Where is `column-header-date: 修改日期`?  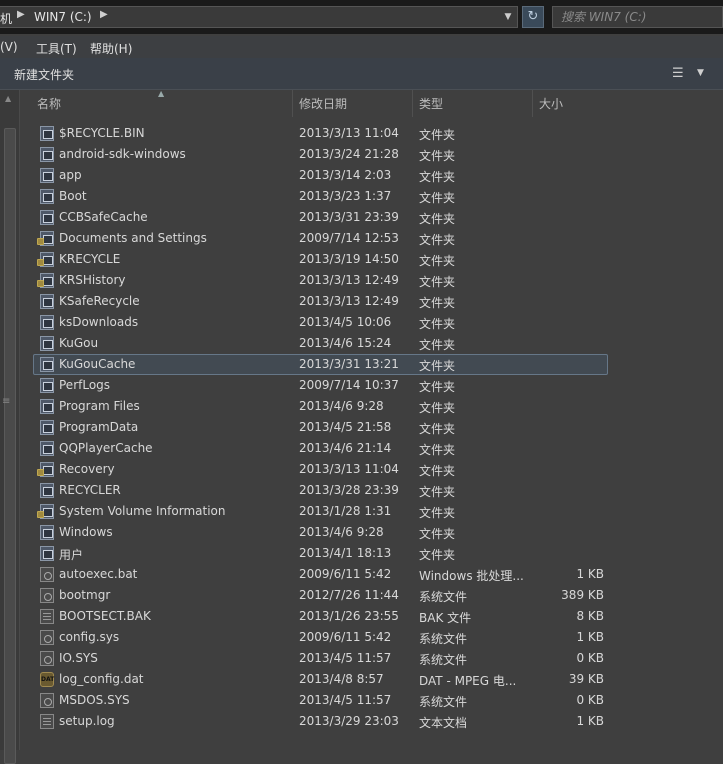
column-header-date: 修改日期 is located at coordinates (323, 103).